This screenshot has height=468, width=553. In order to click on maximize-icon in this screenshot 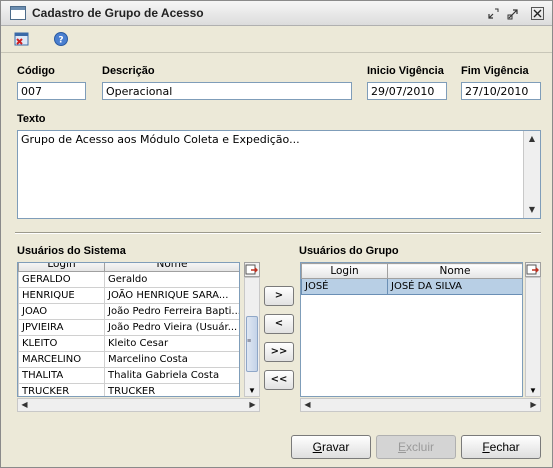, I will do `click(513, 13)`.